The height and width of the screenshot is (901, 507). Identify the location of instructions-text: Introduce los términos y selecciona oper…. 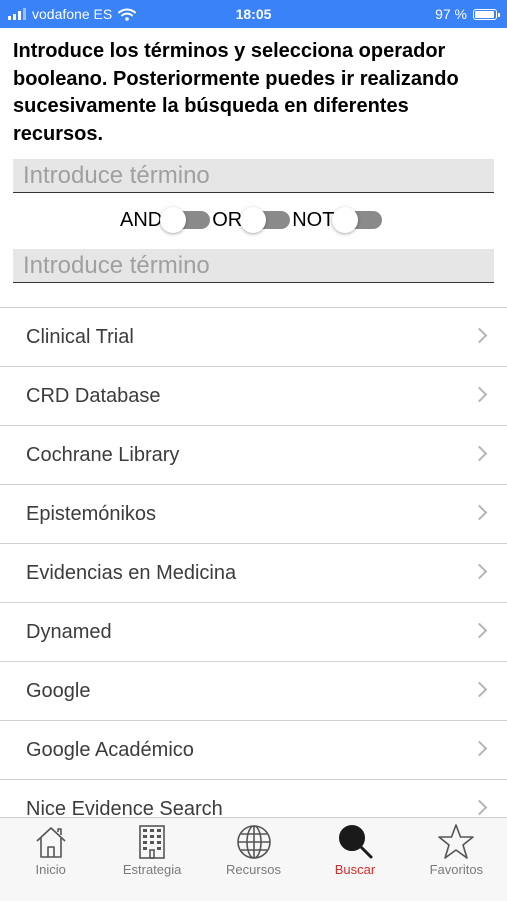
(236, 92).